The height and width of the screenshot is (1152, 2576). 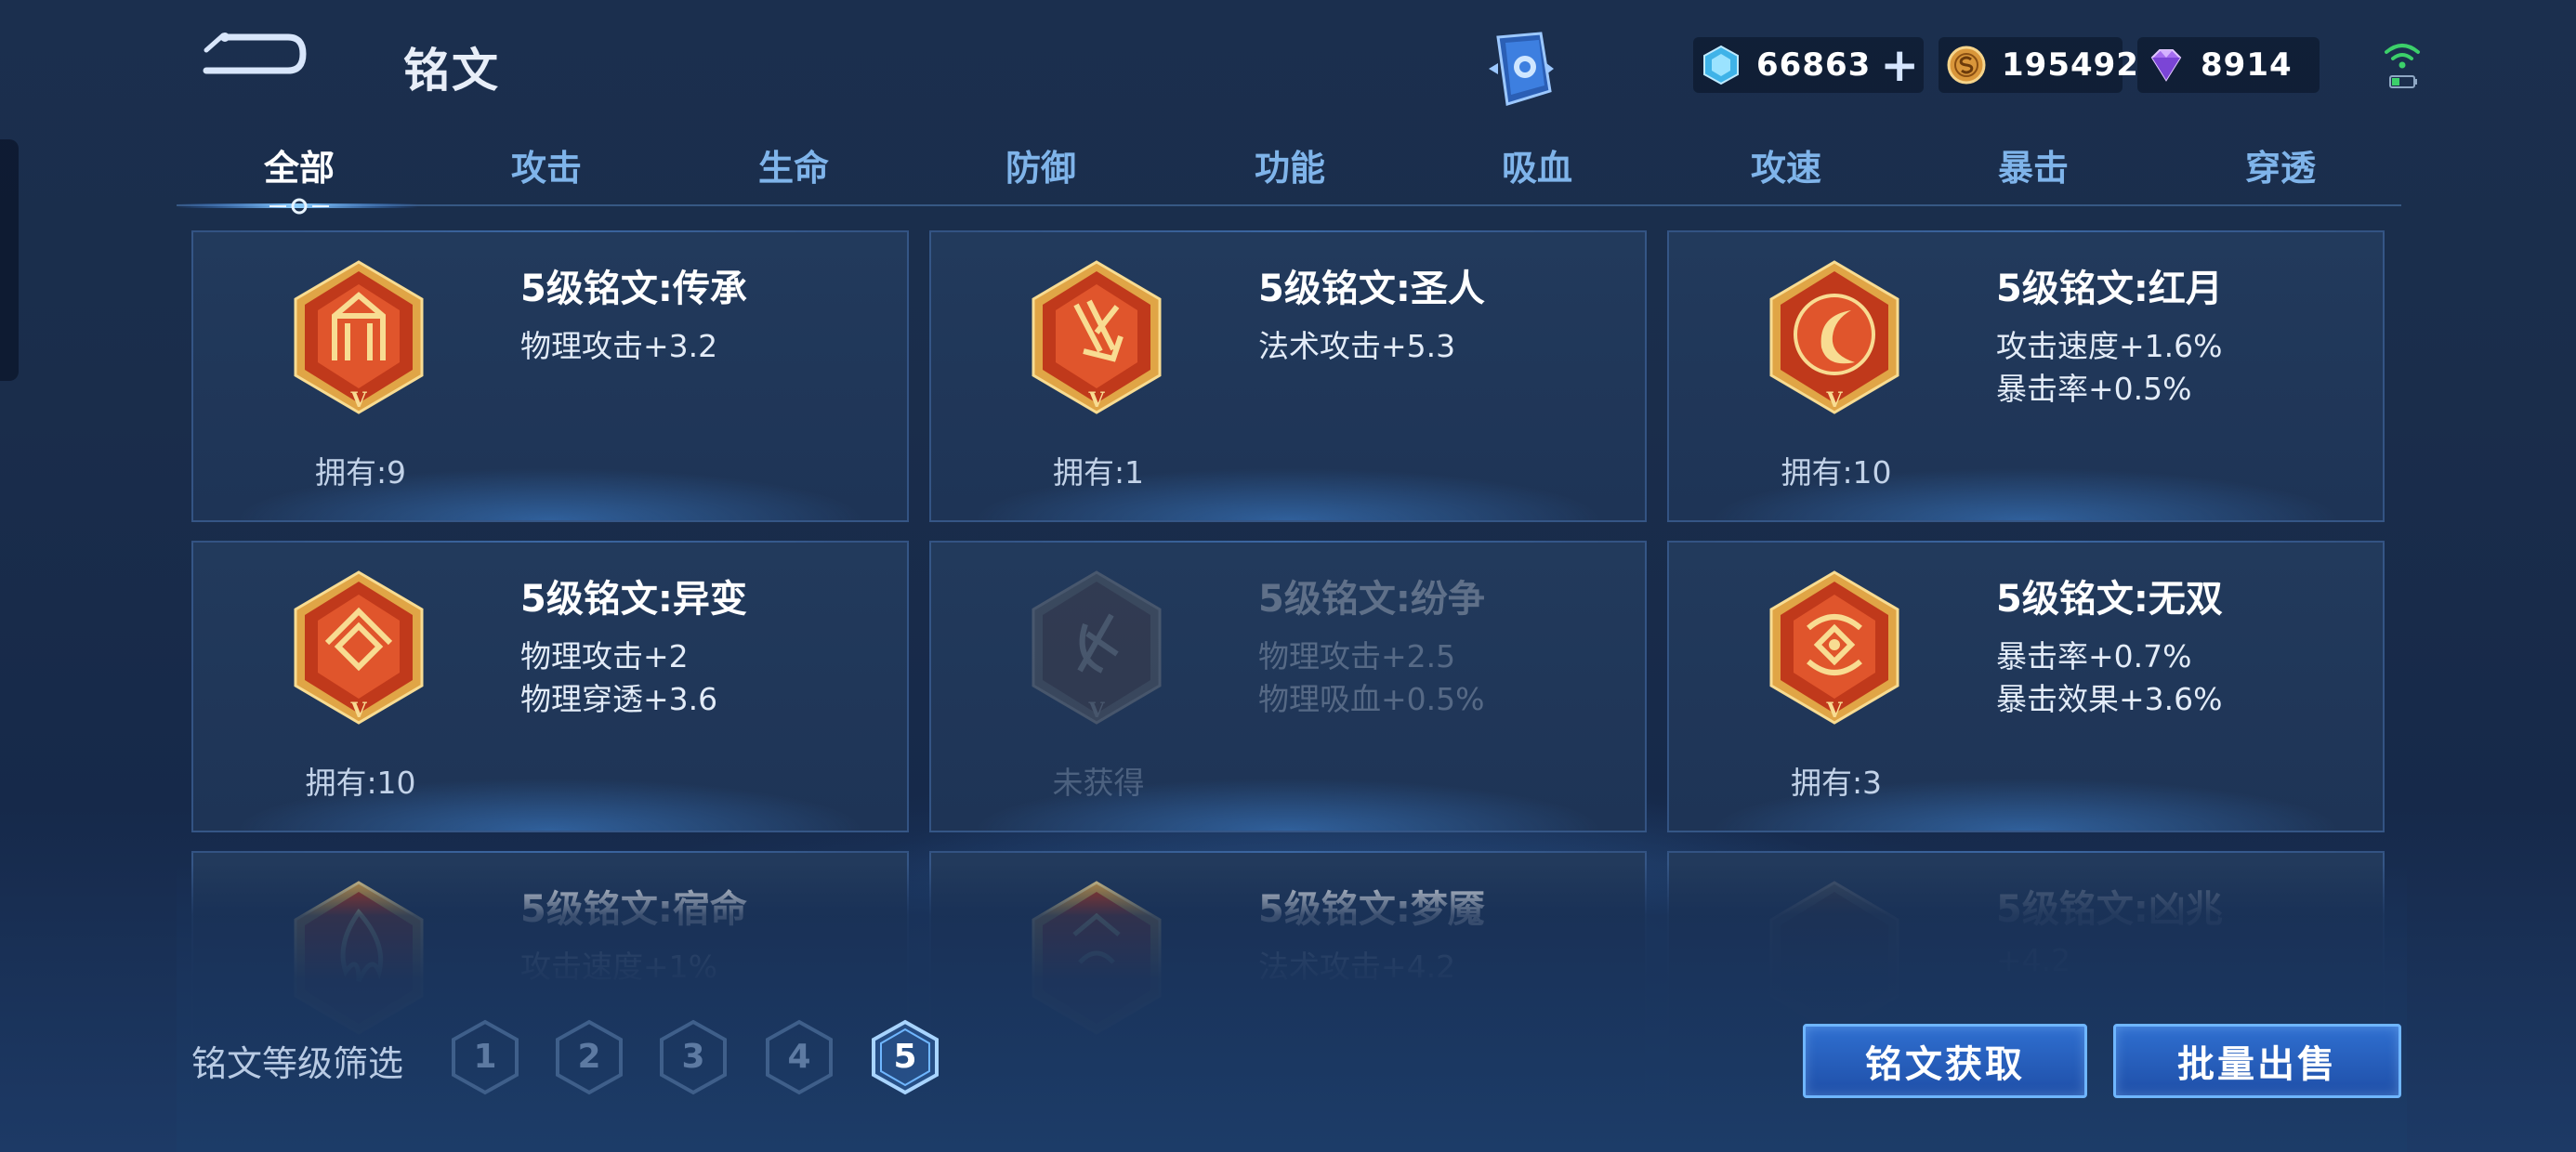 I want to click on tab-attack-speed: 攻速, so click(x=1786, y=164).